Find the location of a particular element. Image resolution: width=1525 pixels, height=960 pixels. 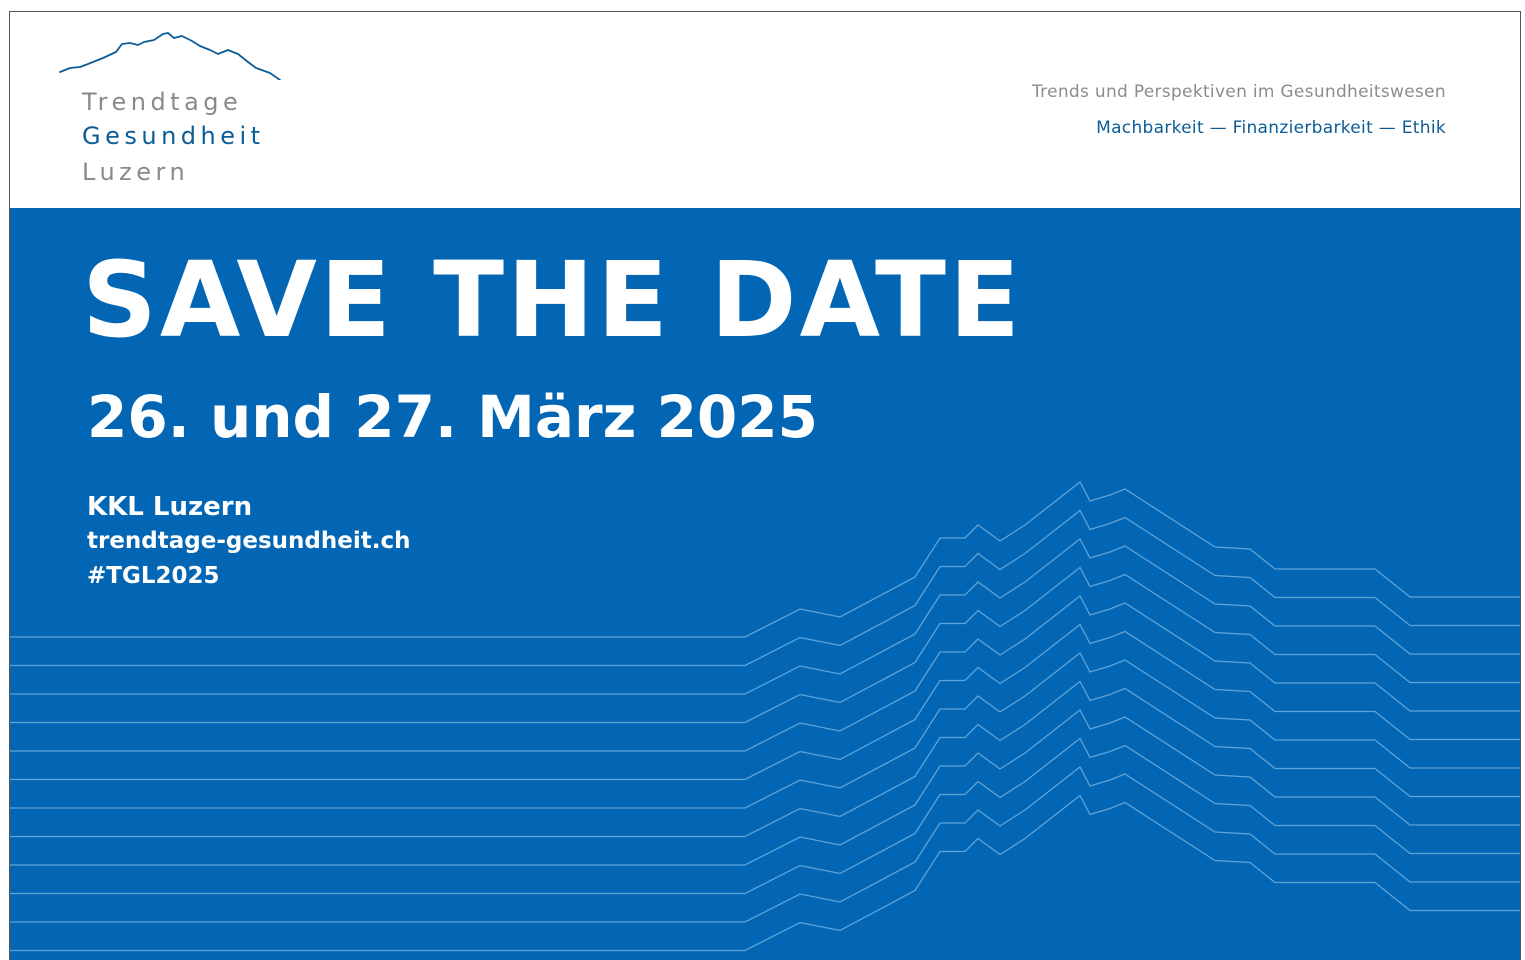

mountain-ridge-icon is located at coordinates (170, 57).